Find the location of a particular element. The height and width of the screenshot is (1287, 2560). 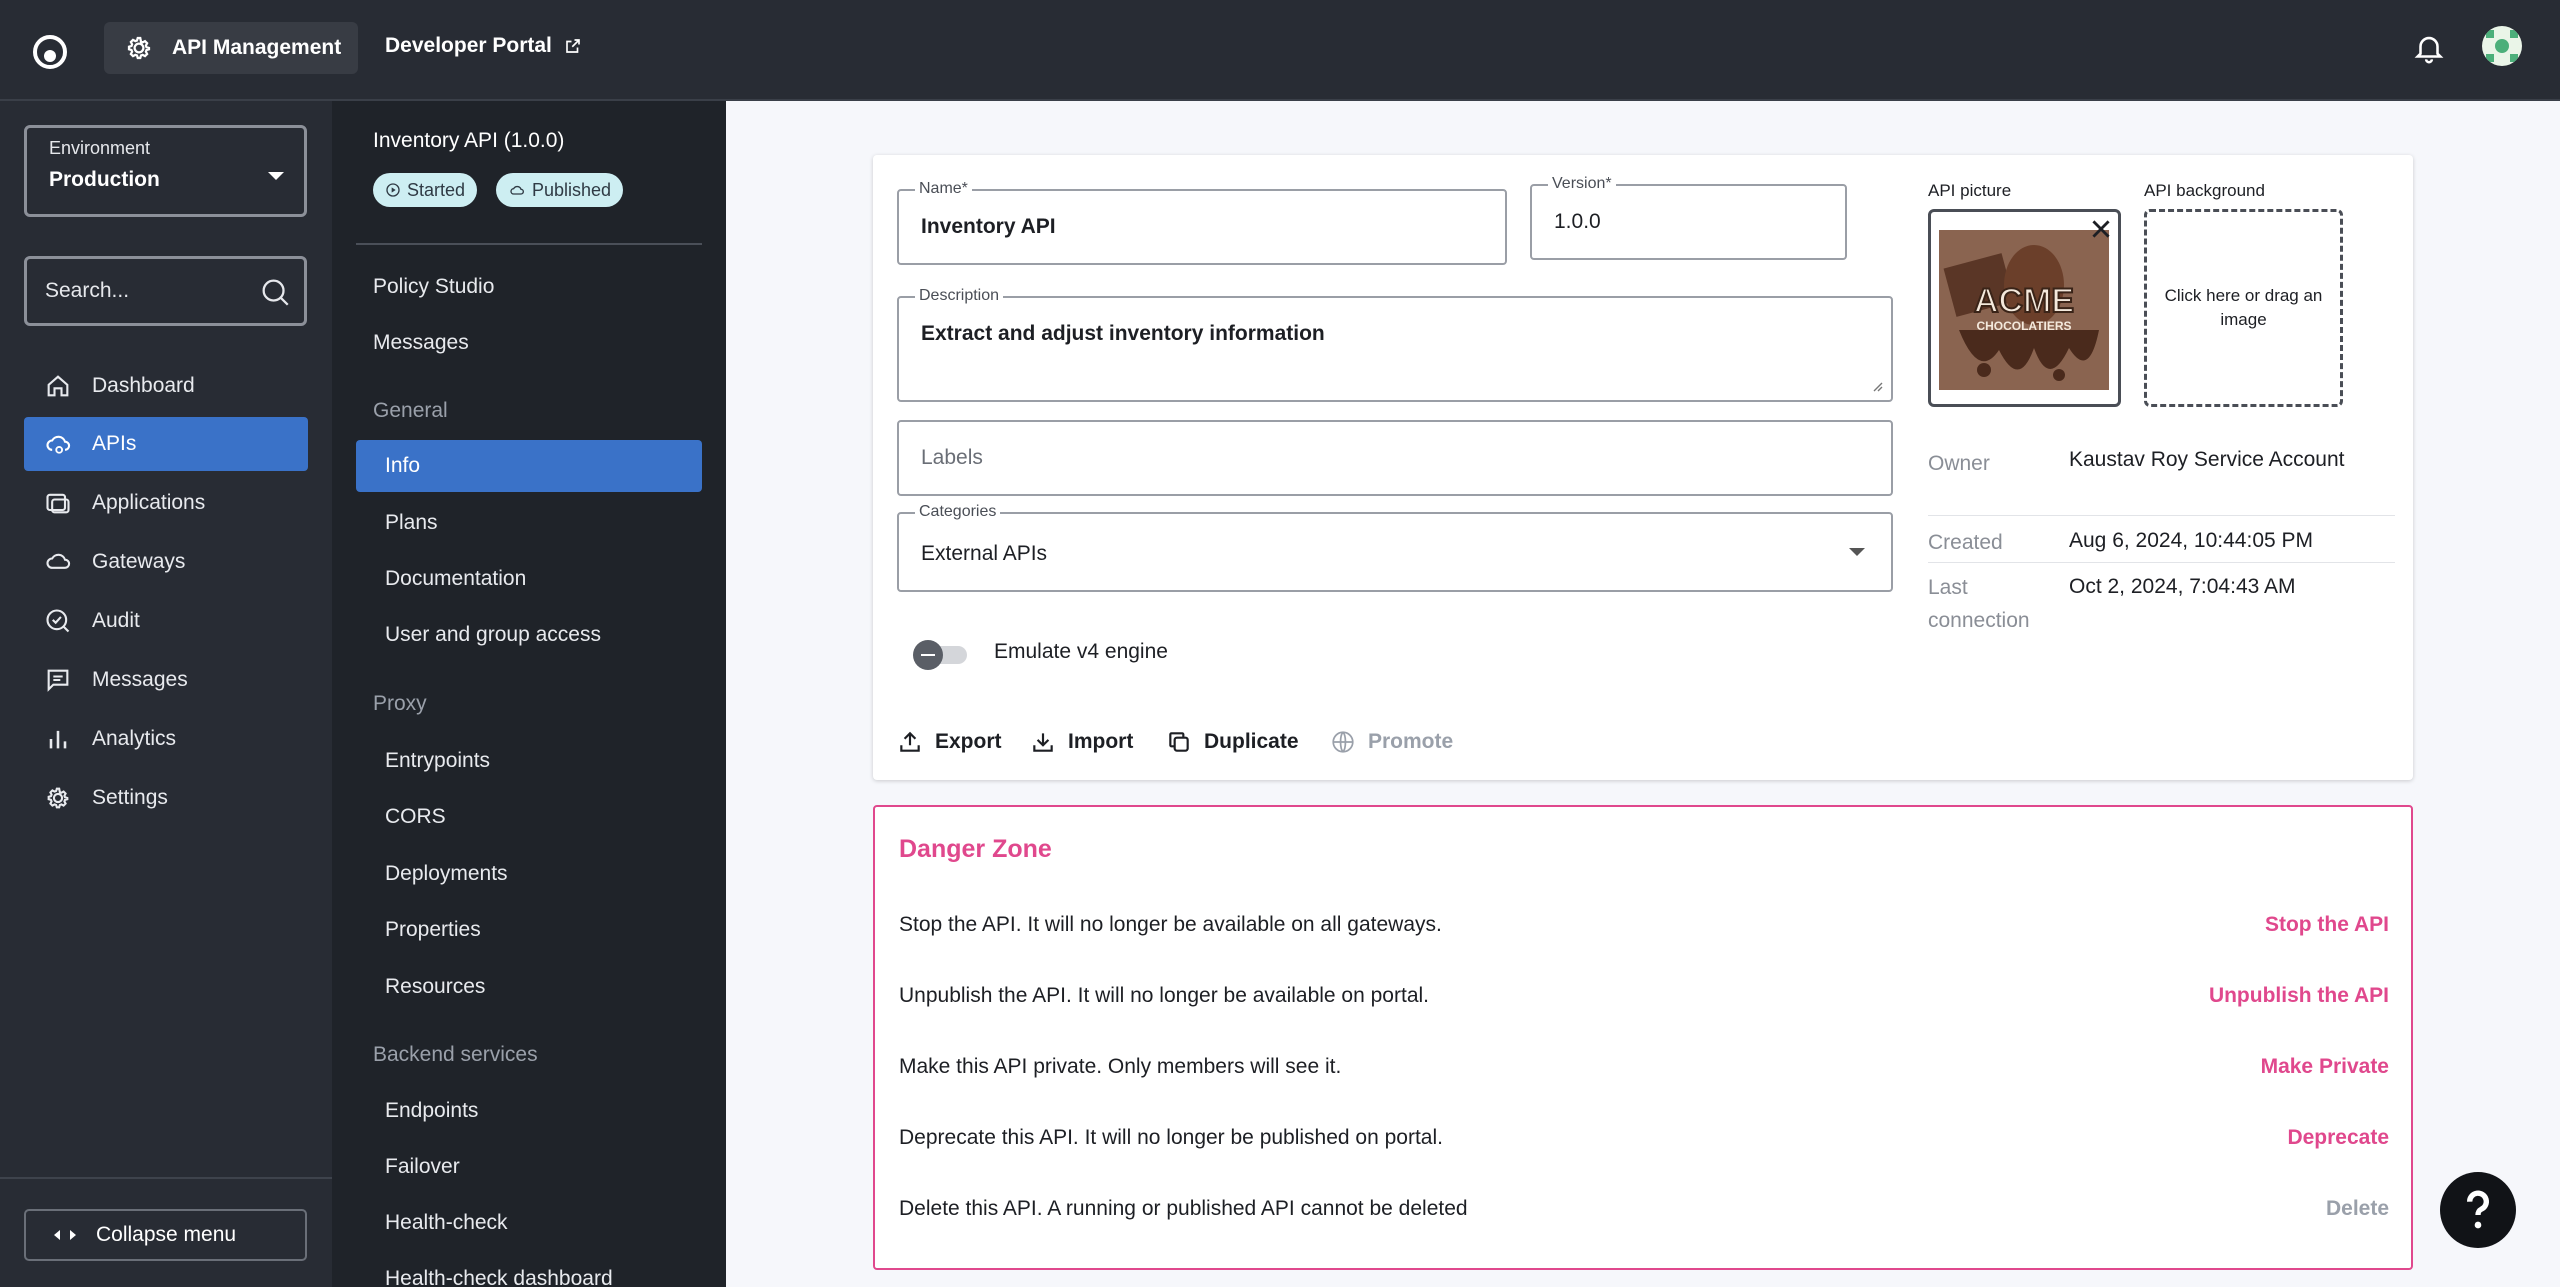

api-picture-box: ACME CHOCOLATIERS is located at coordinates (2024, 308).